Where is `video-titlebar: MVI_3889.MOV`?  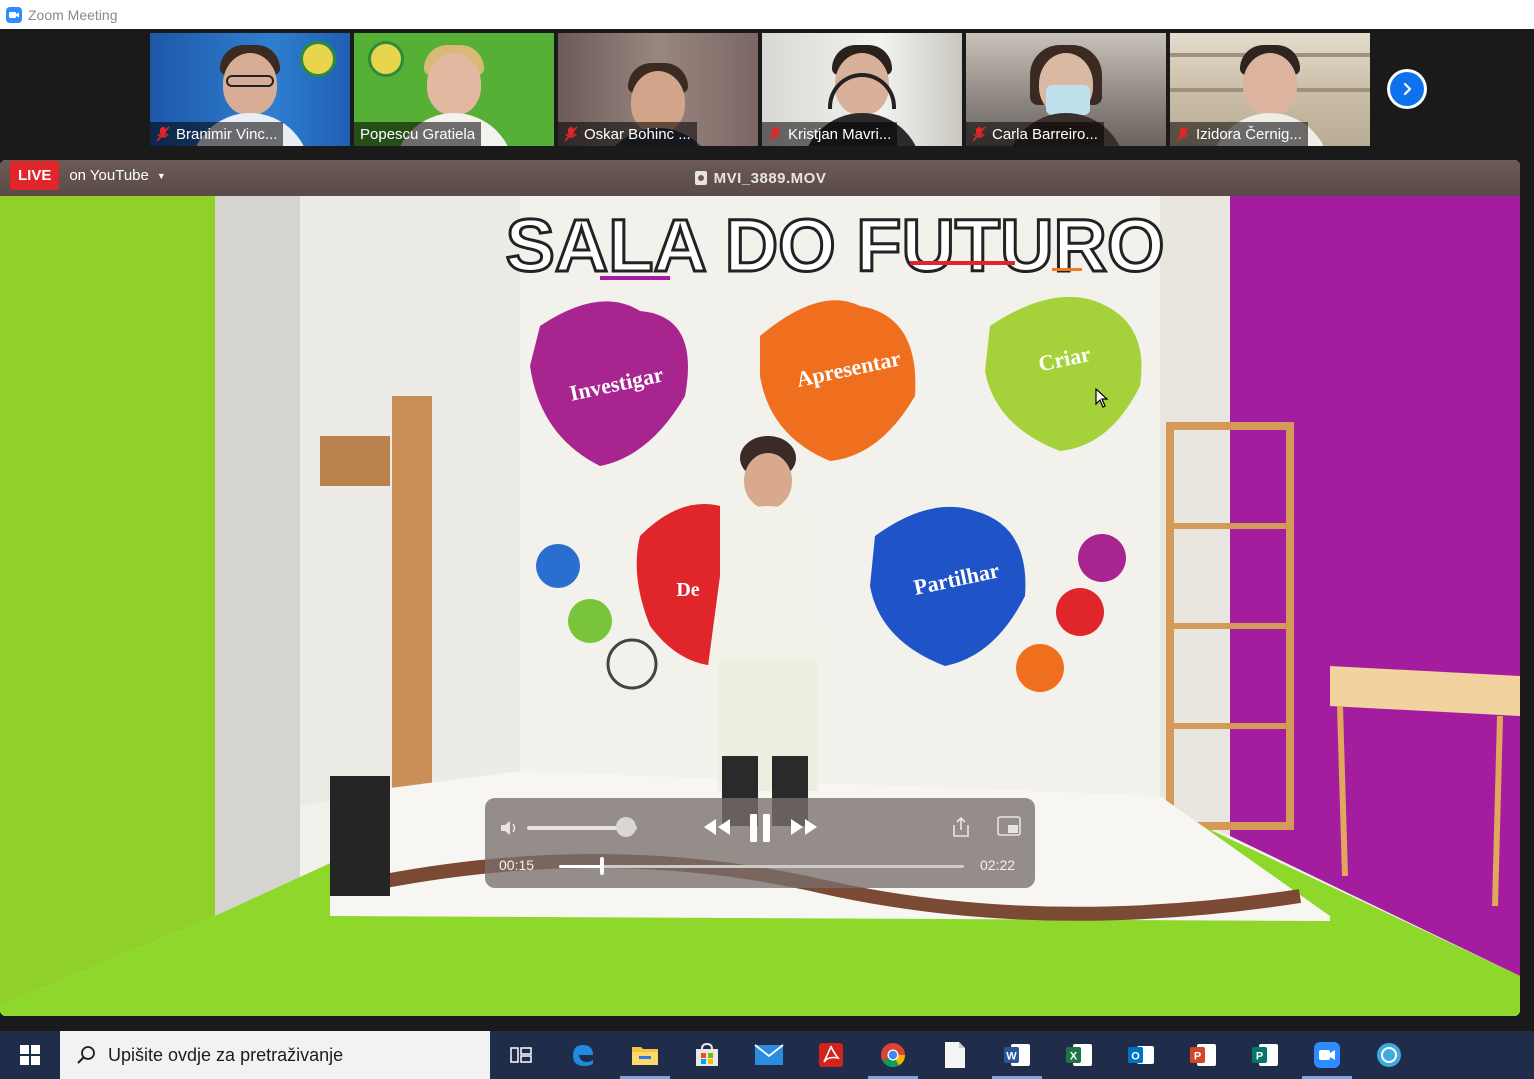
video-titlebar: MVI_3889.MOV is located at coordinates (760, 178).